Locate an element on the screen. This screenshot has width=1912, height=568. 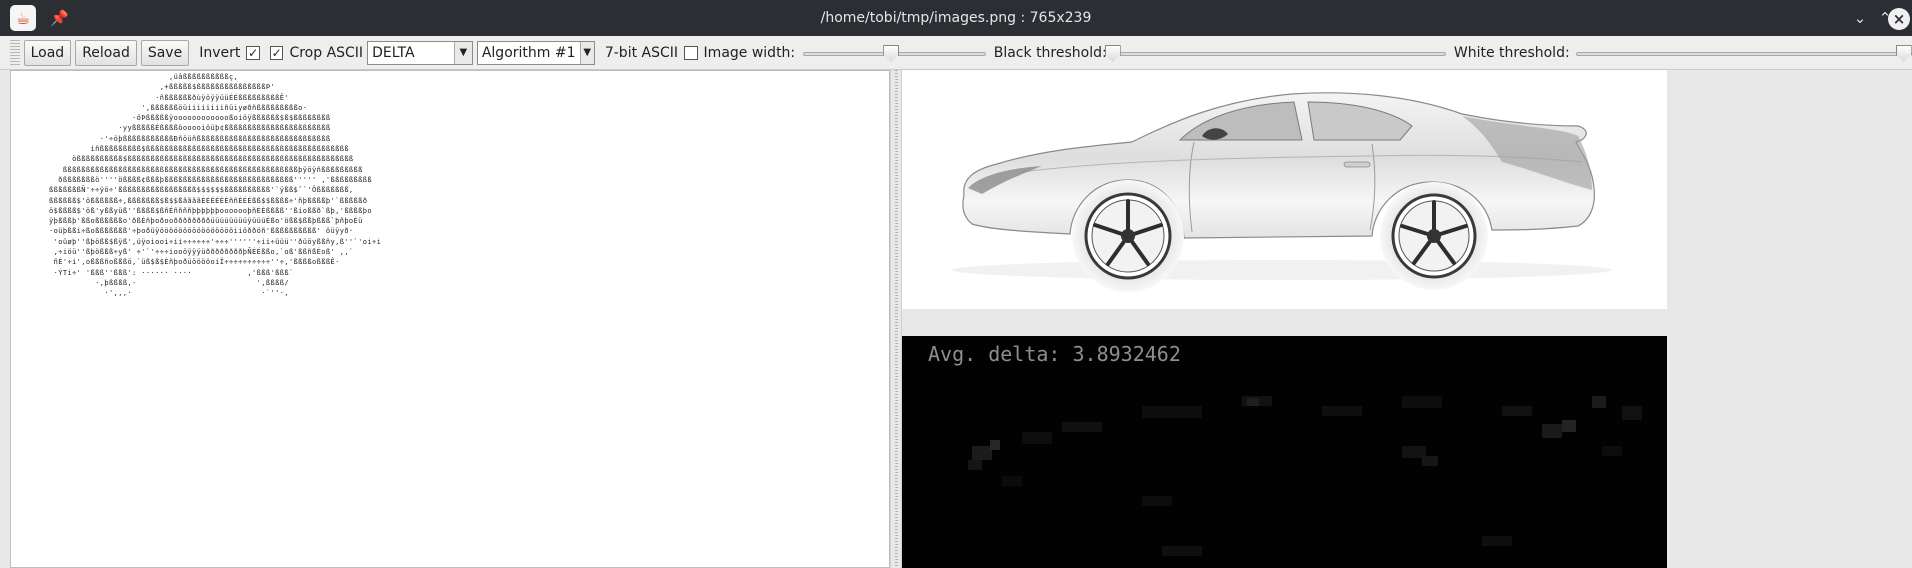
invert-label: Invert is located at coordinates (220, 52).